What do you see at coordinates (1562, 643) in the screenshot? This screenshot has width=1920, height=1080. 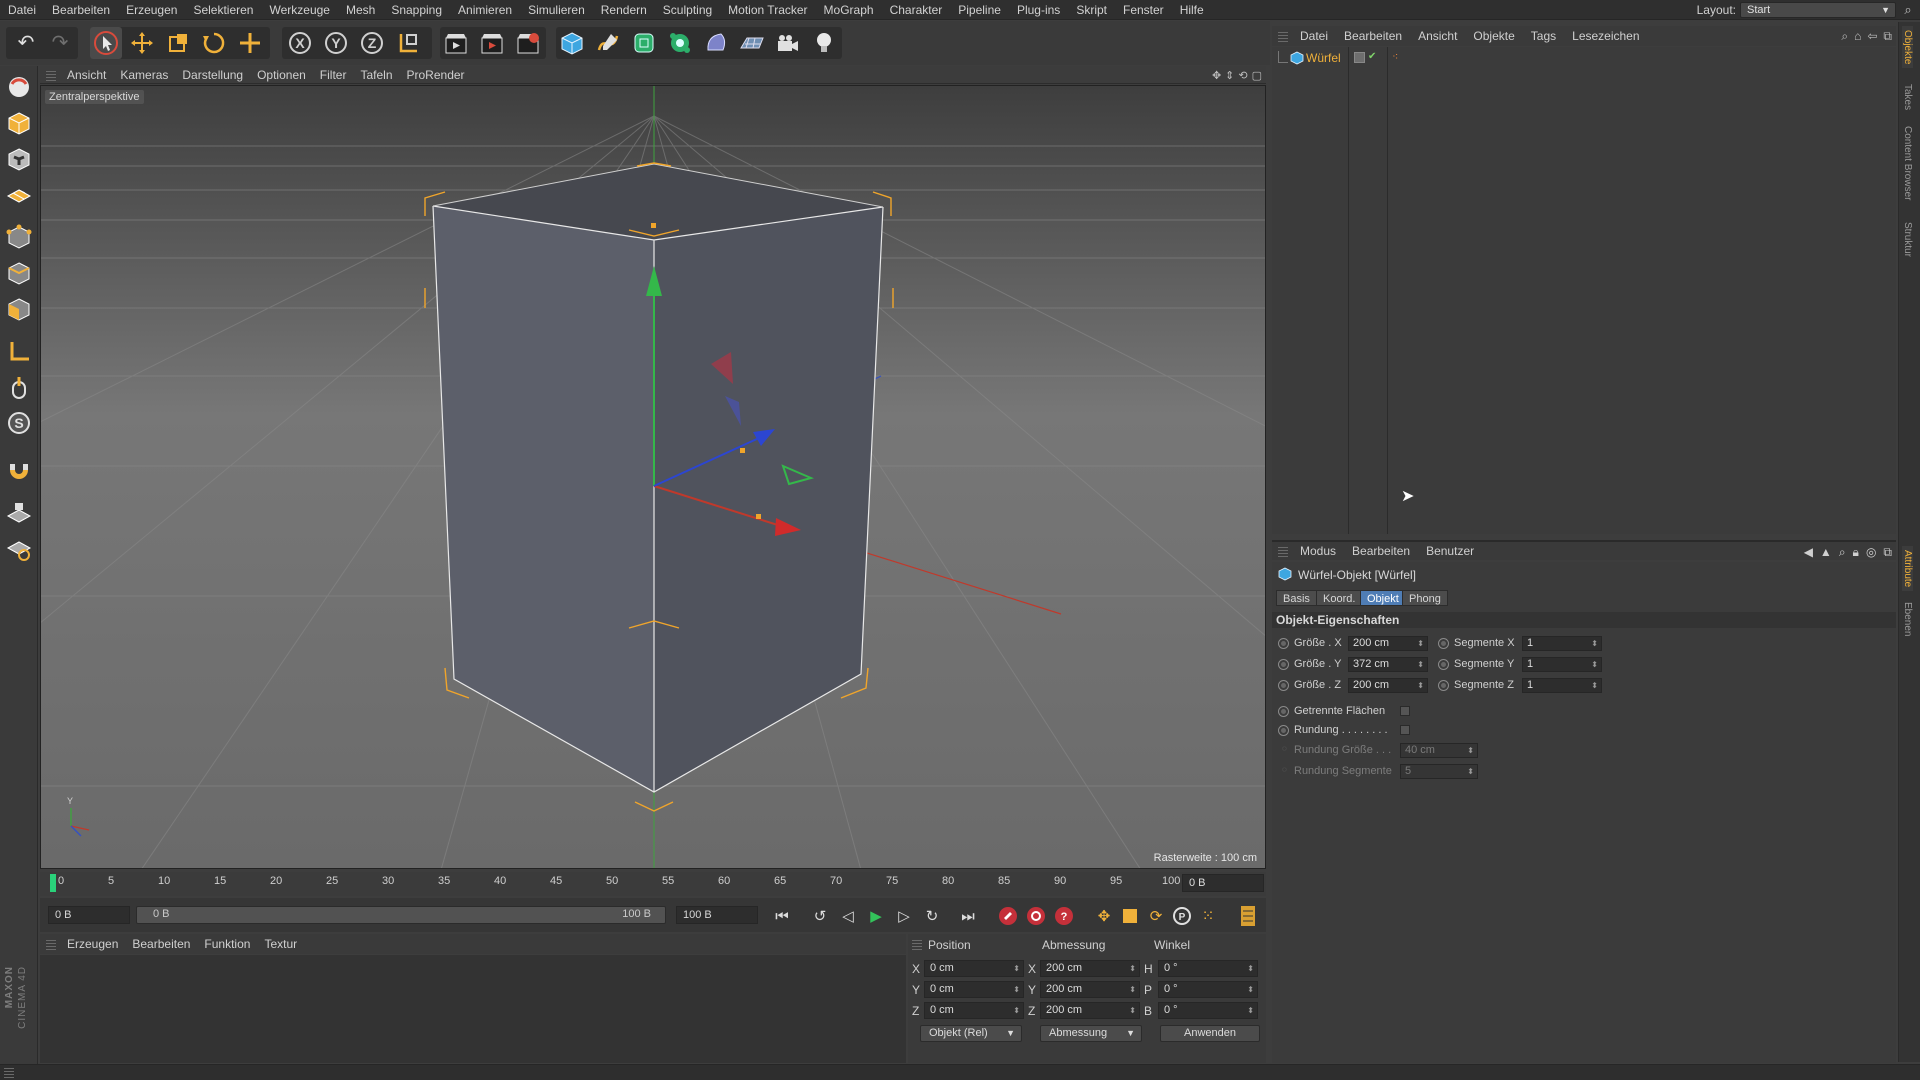 I see `segments-x-field: 1 ⬍` at bounding box center [1562, 643].